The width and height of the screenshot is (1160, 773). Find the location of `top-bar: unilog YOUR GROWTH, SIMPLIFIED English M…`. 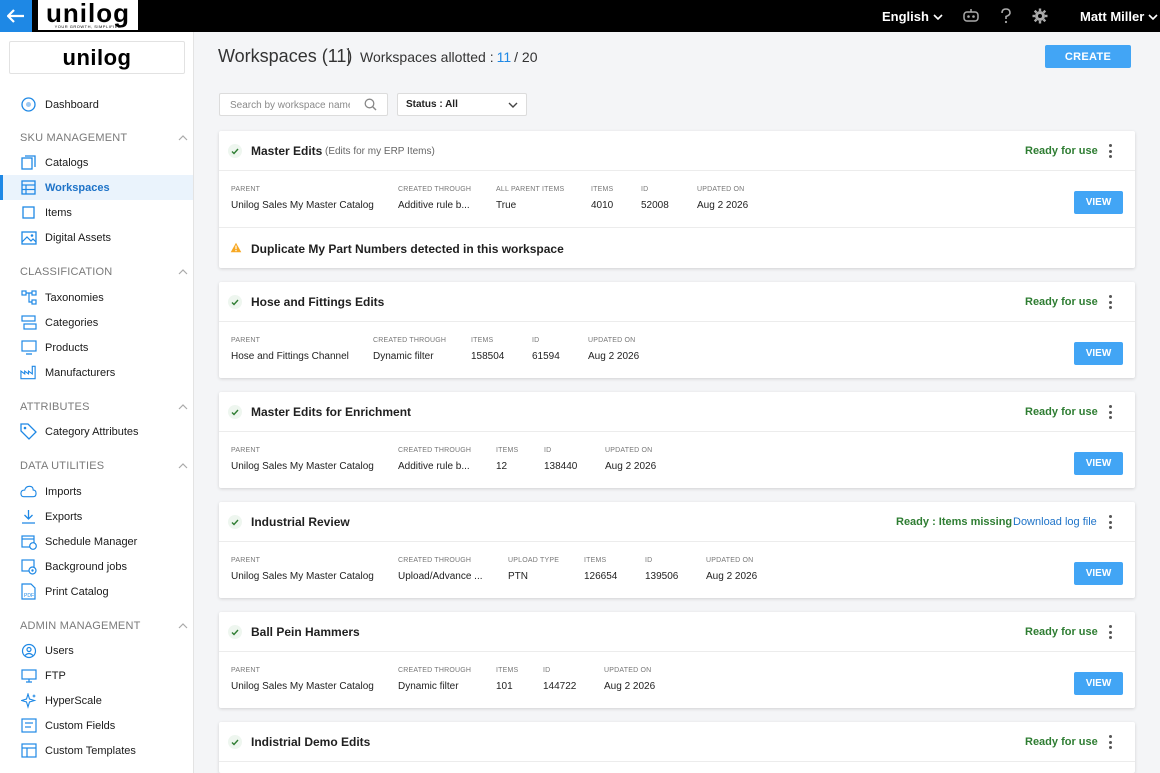

top-bar: unilog YOUR GROWTH, SIMPLIFIED English M… is located at coordinates (580, 16).